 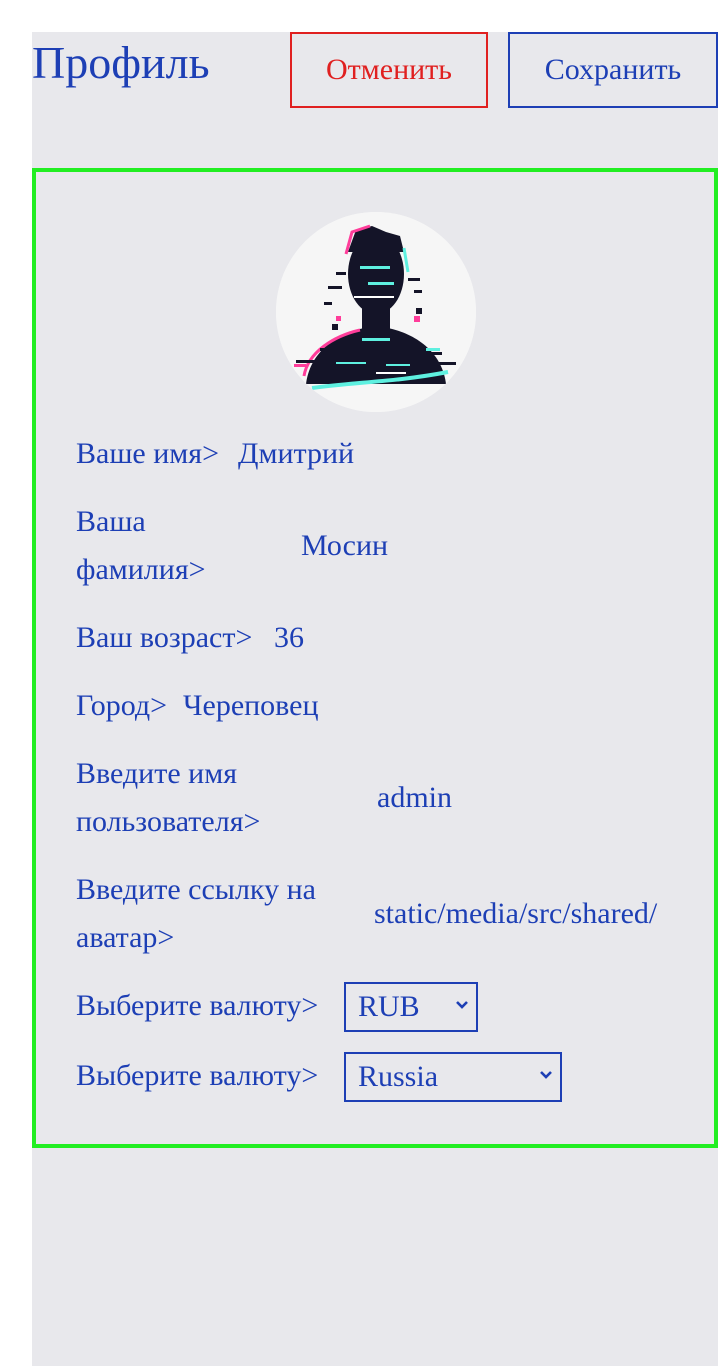 I want to click on surname-label-line1: Ваша, so click(x=111, y=521).